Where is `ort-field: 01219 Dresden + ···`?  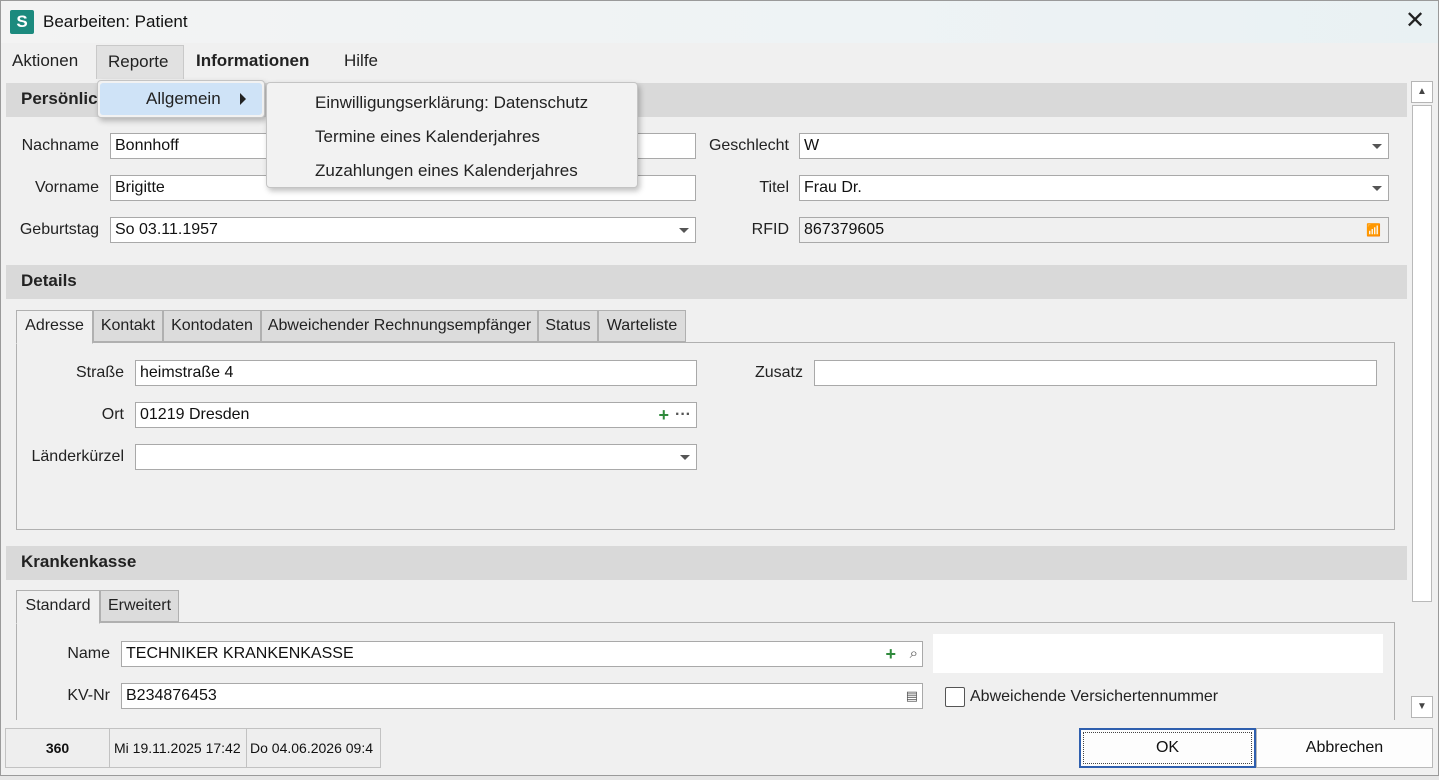 ort-field: 01219 Dresden + ··· is located at coordinates (416, 415).